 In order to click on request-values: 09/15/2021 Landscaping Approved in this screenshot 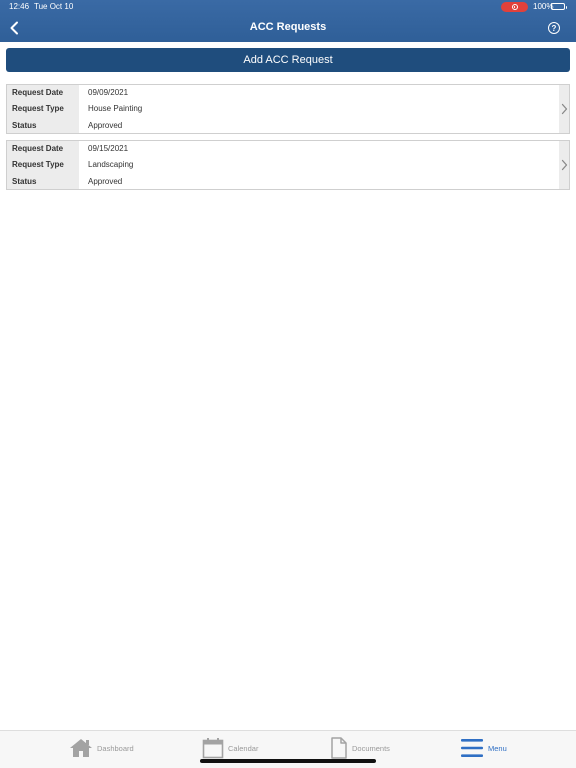, I will do `click(319, 165)`.